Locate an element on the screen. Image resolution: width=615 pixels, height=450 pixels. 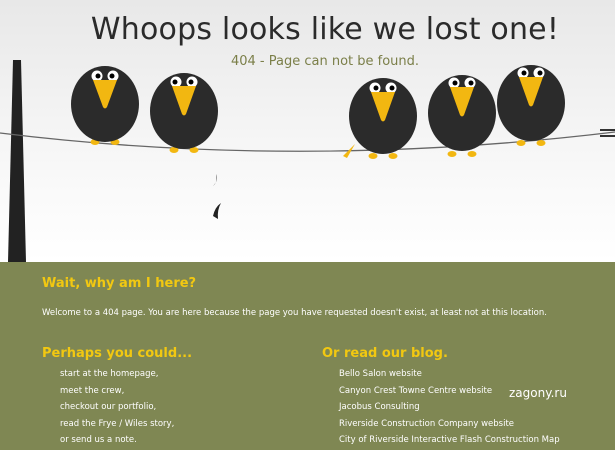
why-here-heading: Wait, why am I here? is located at coordinates (119, 283).